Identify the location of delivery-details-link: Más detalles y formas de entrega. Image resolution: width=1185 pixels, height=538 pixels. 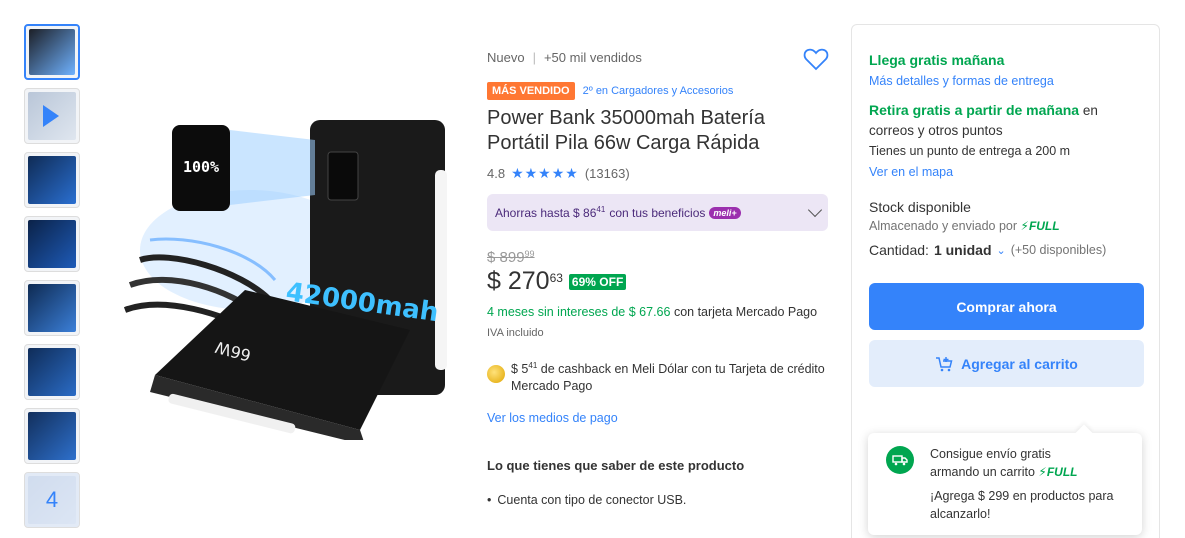
(1006, 81).